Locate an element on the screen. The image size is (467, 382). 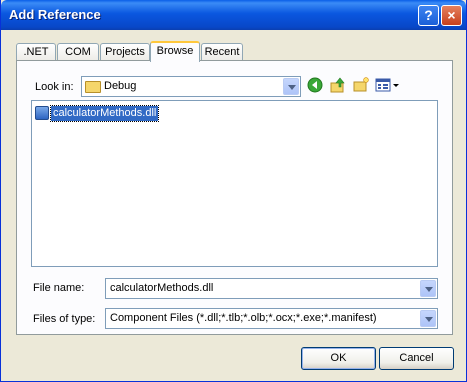
window-title: Add Reference is located at coordinates (55, 14).